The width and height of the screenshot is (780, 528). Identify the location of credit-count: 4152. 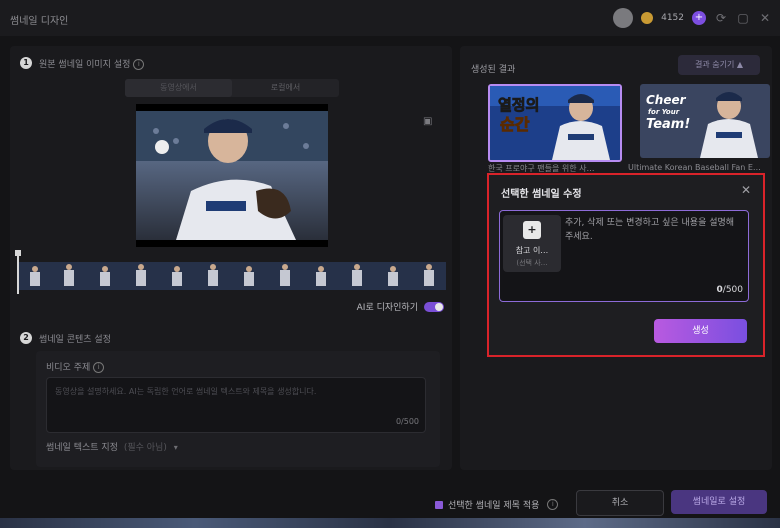
(672, 18).